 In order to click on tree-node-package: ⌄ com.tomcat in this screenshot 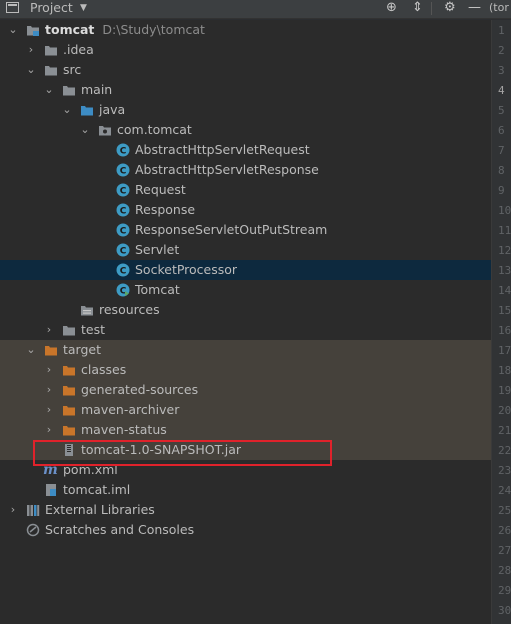, I will do `click(245, 130)`.